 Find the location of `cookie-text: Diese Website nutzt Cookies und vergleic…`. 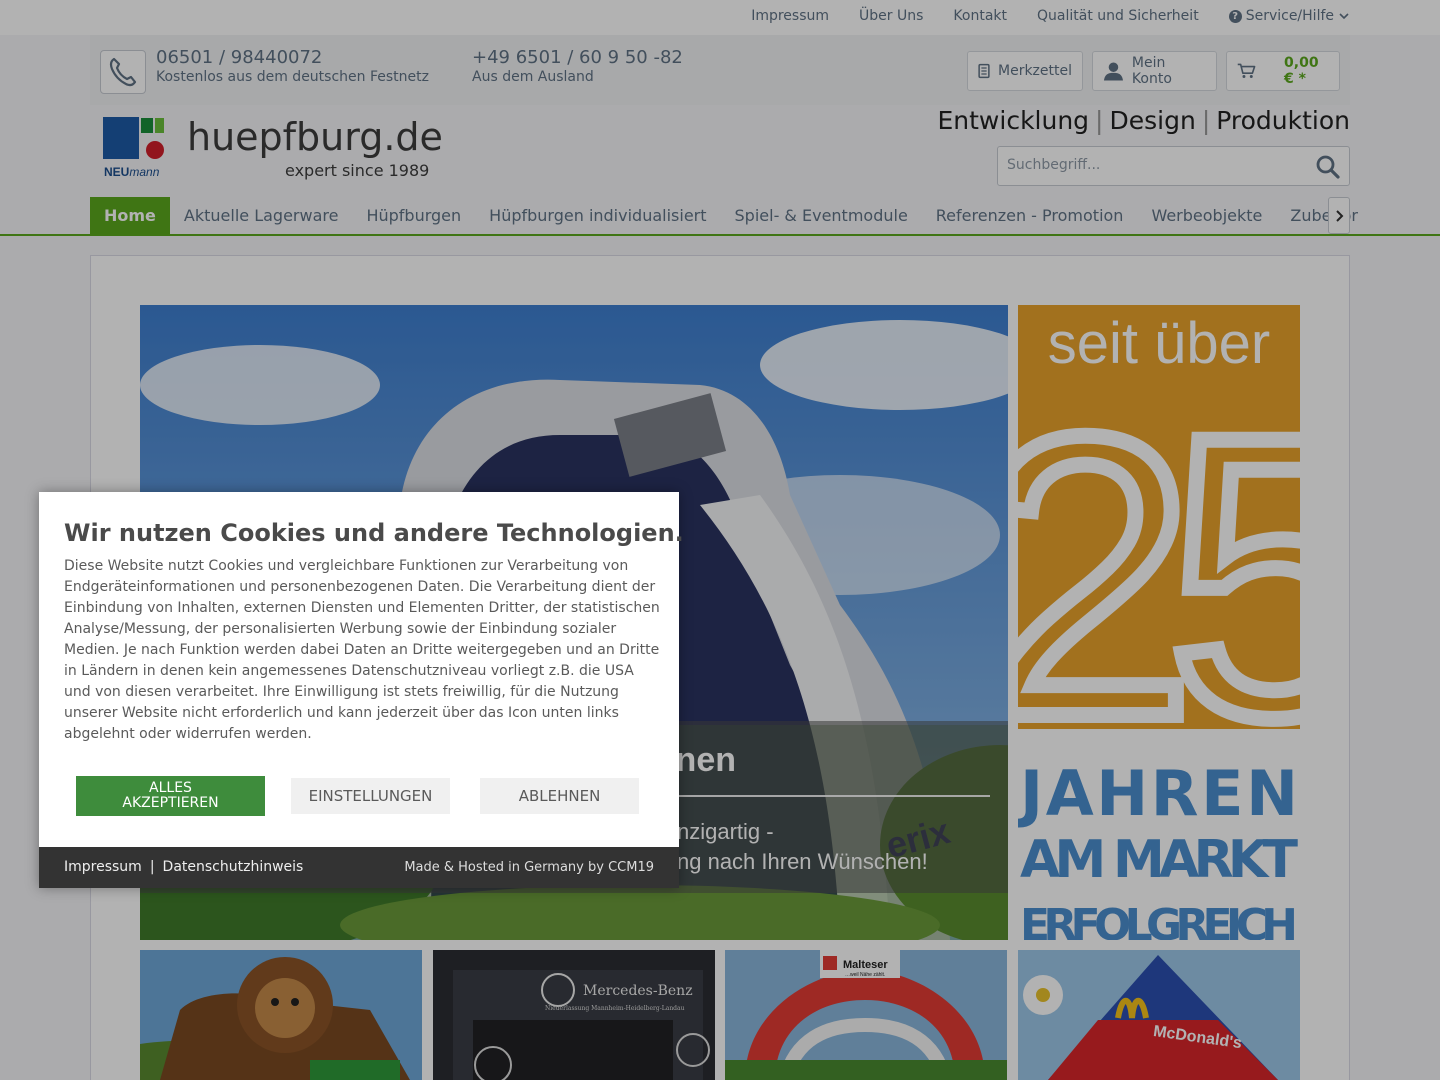

cookie-text: Diese Website nutzt Cookies und vergleic… is located at coordinates (362, 650).